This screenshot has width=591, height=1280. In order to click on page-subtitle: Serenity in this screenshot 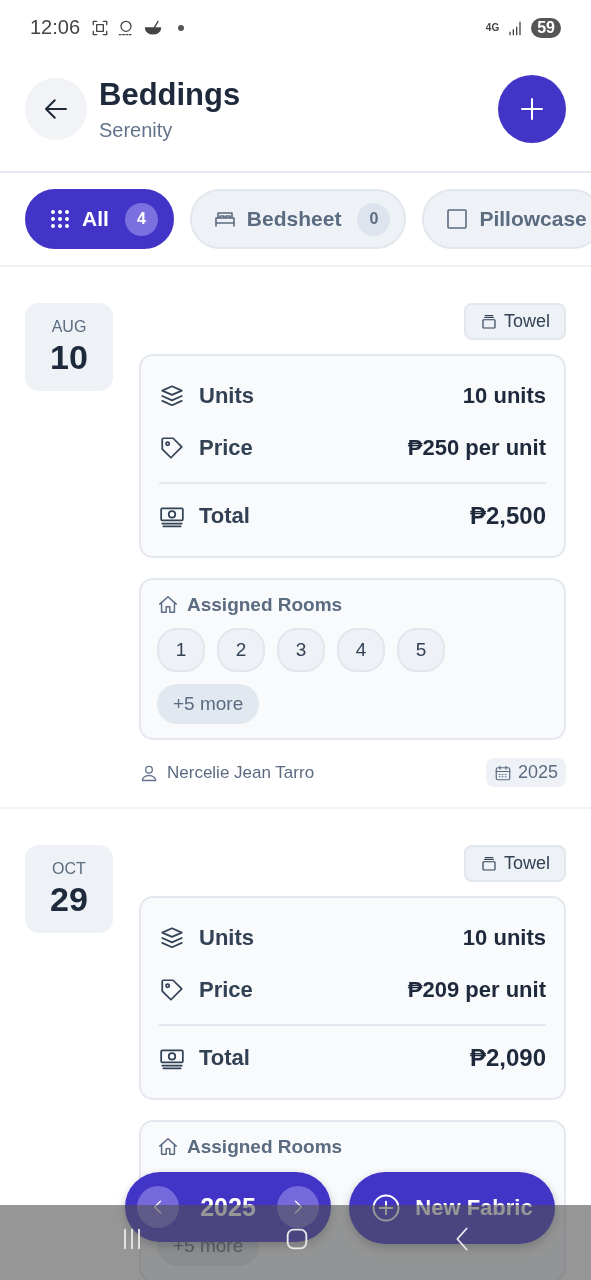, I will do `click(136, 130)`.